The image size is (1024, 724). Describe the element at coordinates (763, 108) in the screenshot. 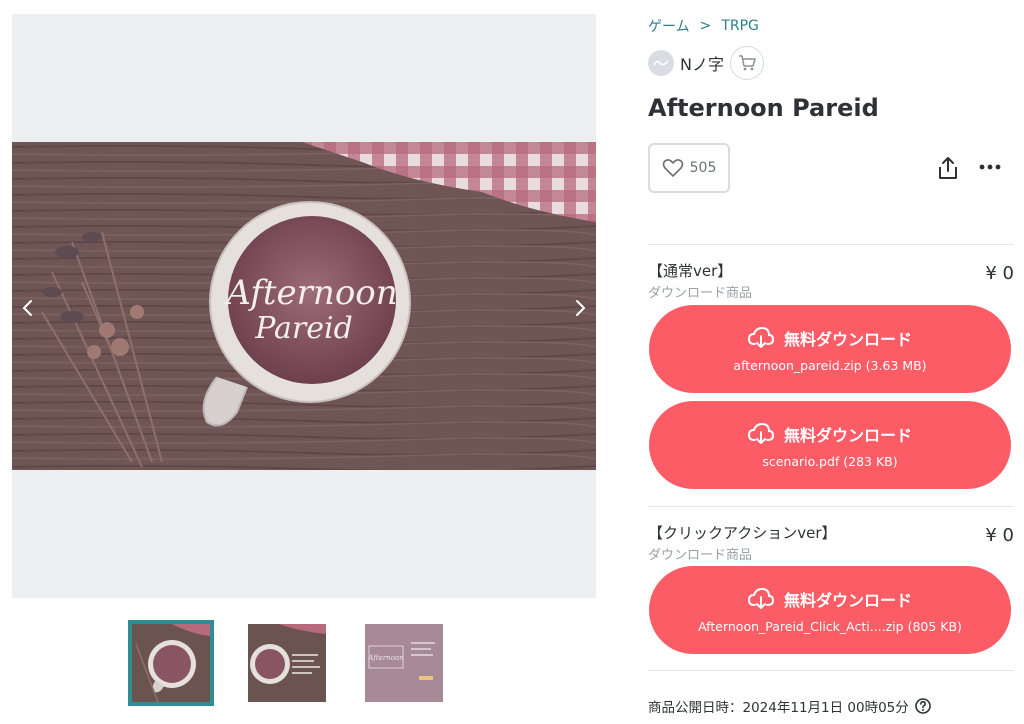

I see `product-title: Afternoon Pareid` at that location.